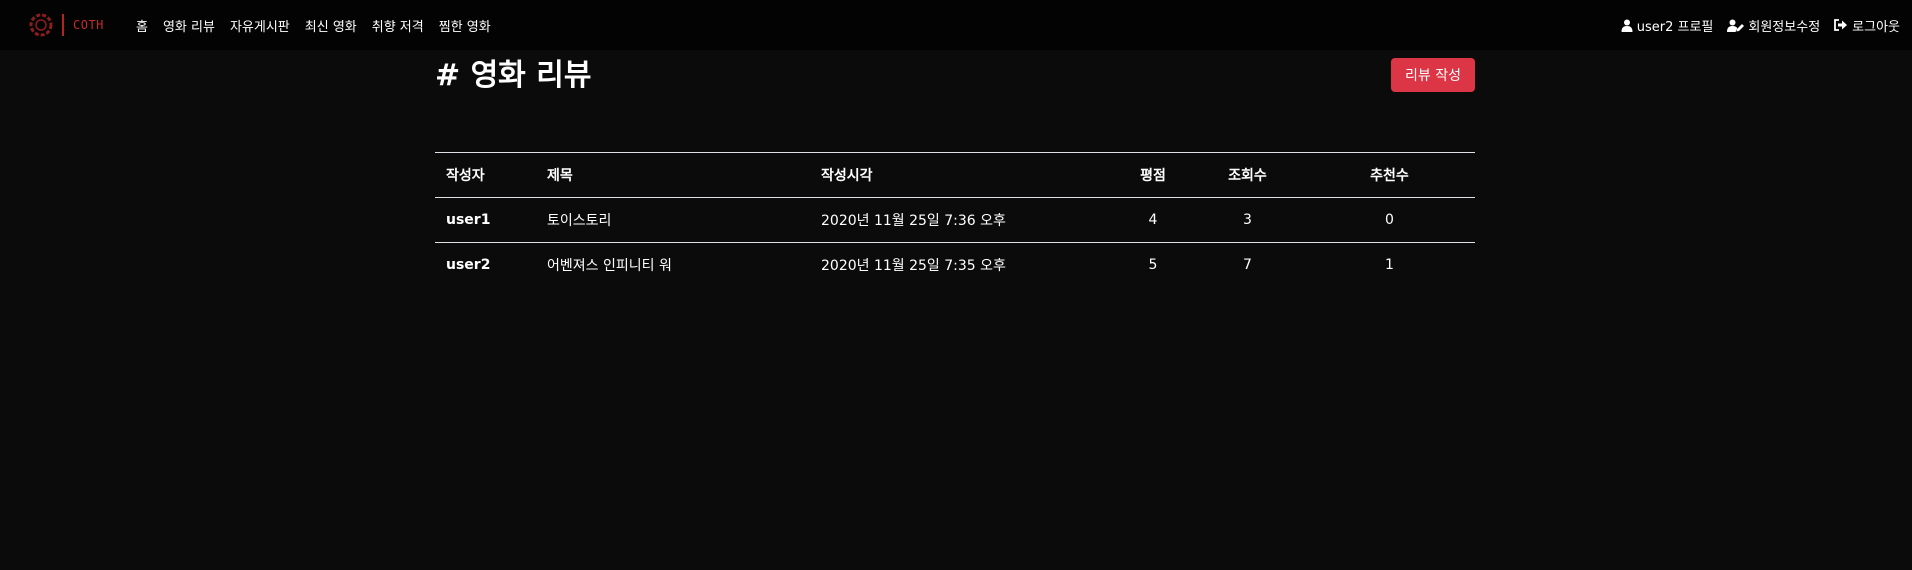 Image resolution: width=1912 pixels, height=570 pixels. What do you see at coordinates (1784, 27) in the screenshot?
I see `nav-edit-account-label: 회원정보수정` at bounding box center [1784, 27].